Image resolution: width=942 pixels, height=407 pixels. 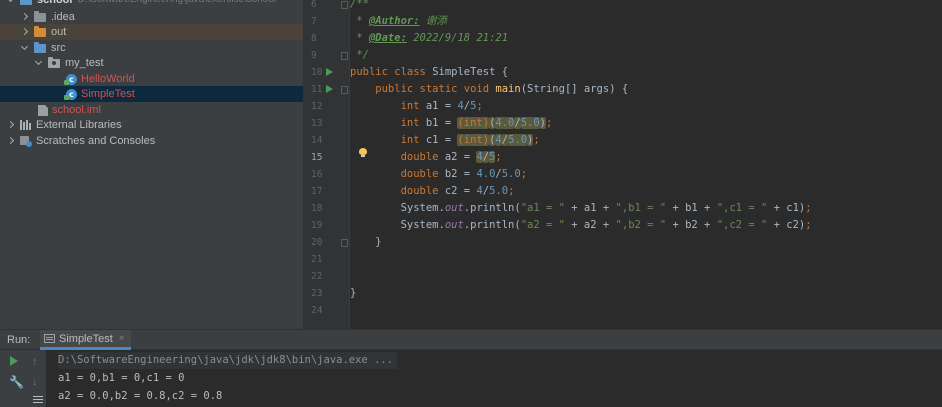 What do you see at coordinates (387, 38) in the screenshot?
I see `code-token: @Date:` at bounding box center [387, 38].